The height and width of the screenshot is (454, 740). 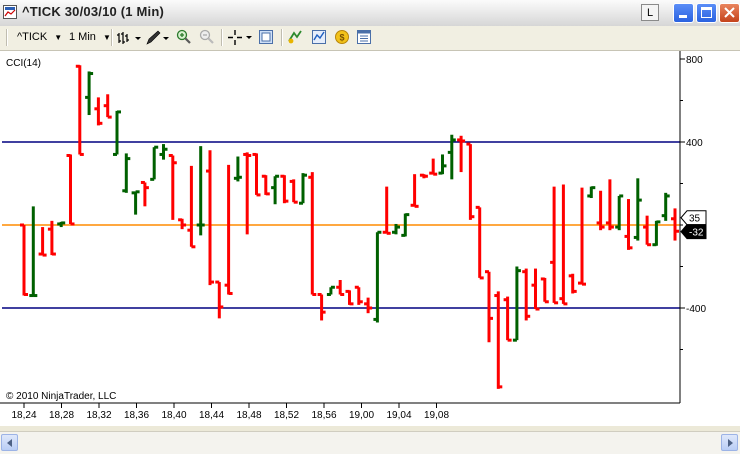 I want to click on copyright-text: © 2010 NinjaTrader, LLC, so click(x=61, y=396).